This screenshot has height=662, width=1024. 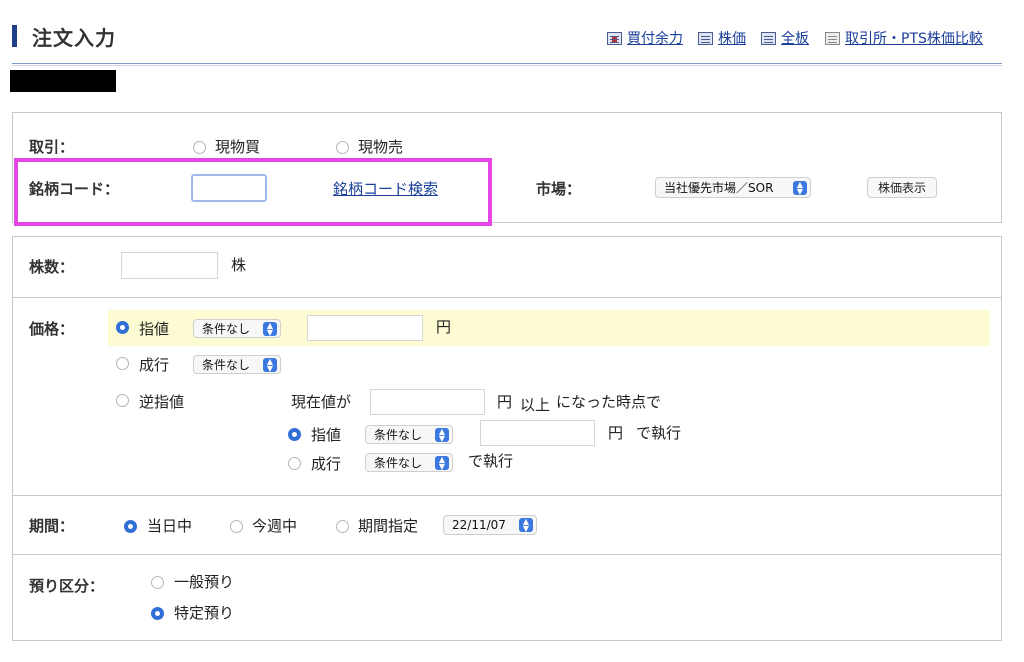 I want to click on market-label: 市場：, so click(x=559, y=189).